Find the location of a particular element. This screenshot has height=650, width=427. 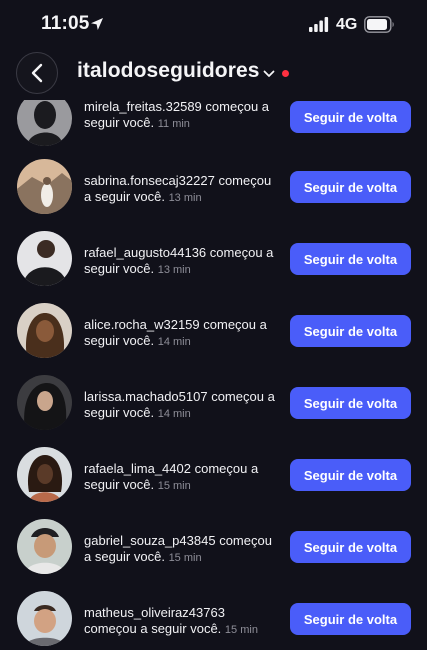

notification-action: começou a seguir você. is located at coordinates (153, 628).